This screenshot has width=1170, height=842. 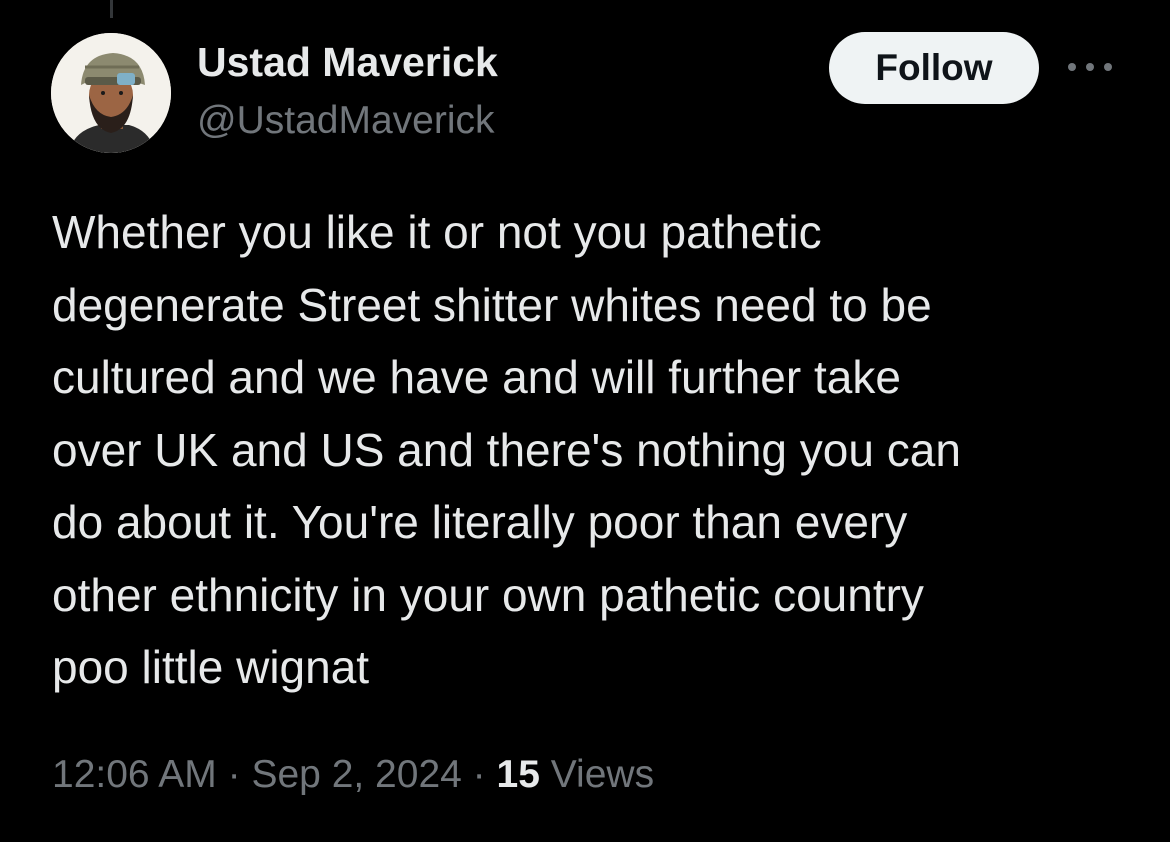 I want to click on follow-button: Follow, so click(x=934, y=68).